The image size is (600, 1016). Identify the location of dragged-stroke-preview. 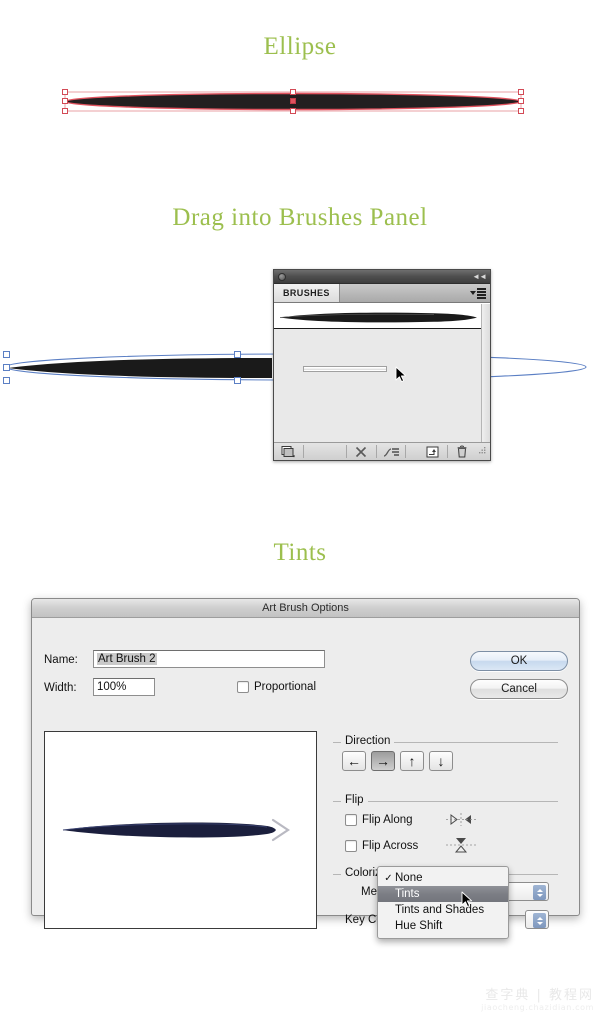
(345, 366).